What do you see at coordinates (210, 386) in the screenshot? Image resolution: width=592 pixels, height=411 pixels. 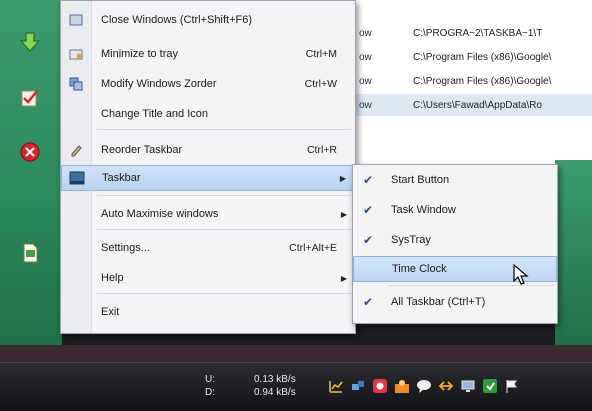 I see `net-speed-labels: U: D:` at bounding box center [210, 386].